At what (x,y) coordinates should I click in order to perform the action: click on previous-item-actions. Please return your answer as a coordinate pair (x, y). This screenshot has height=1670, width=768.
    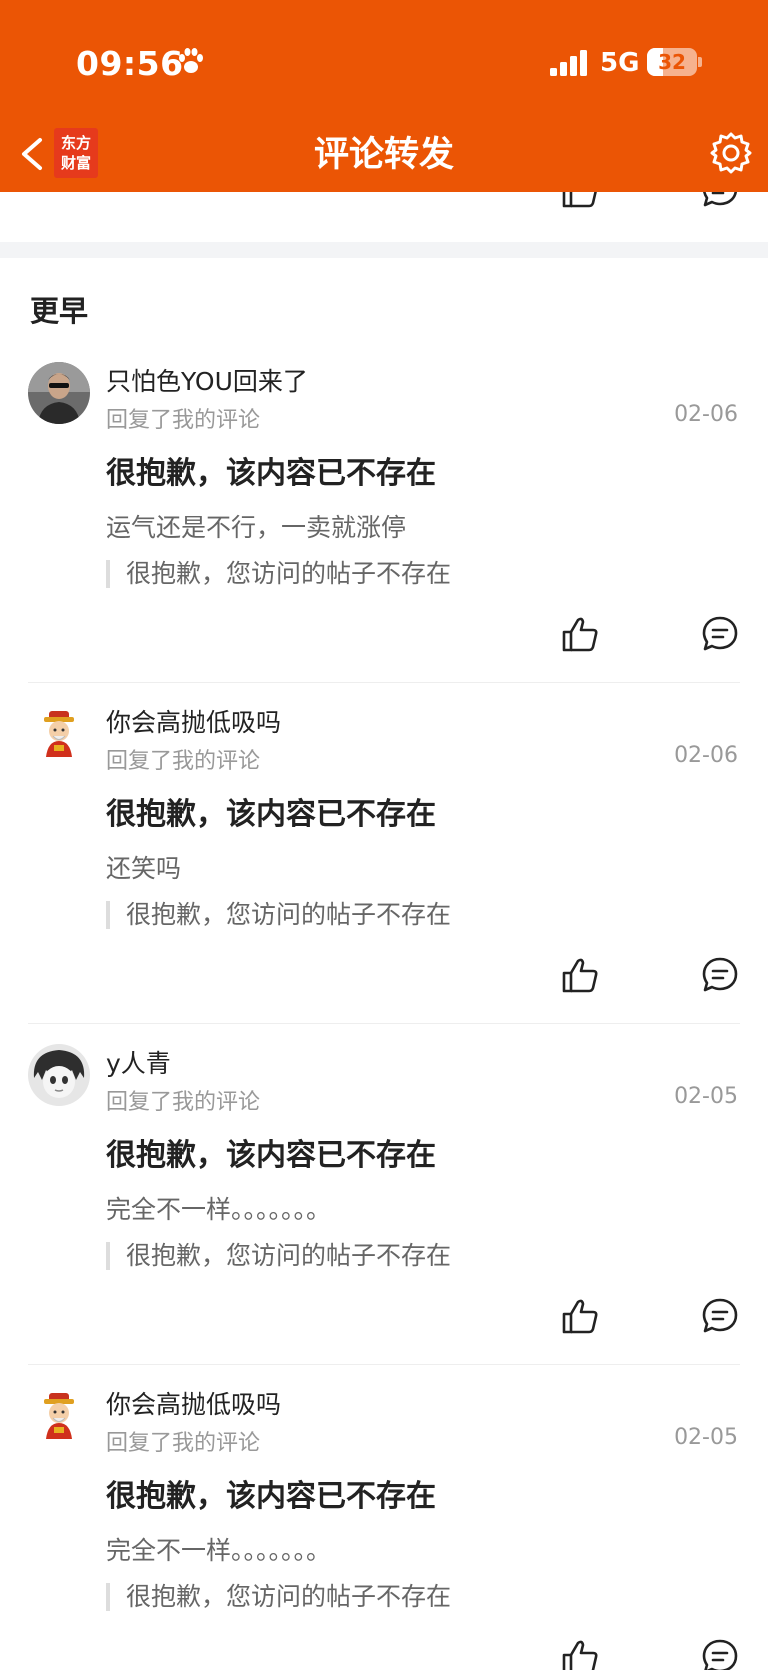
    Looking at the image, I should click on (384, 217).